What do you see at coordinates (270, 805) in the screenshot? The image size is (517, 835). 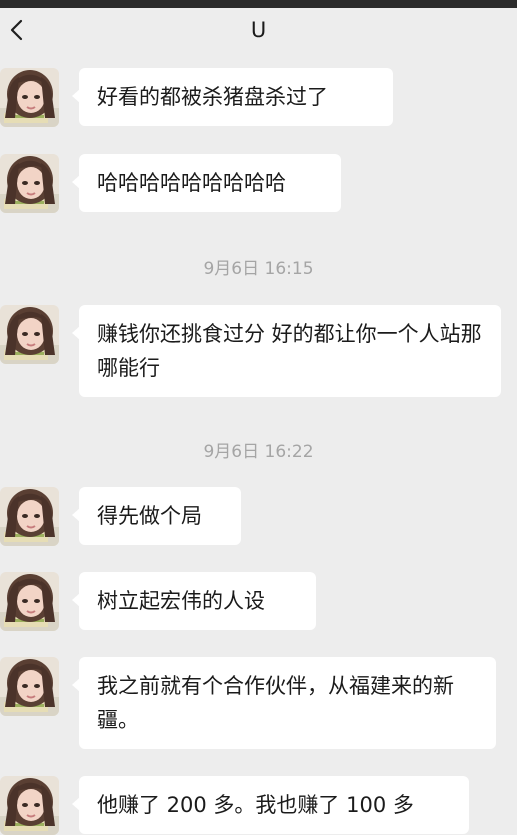 I see `message-bubble: 他赚了 200 多。我也赚了 100 多` at bounding box center [270, 805].